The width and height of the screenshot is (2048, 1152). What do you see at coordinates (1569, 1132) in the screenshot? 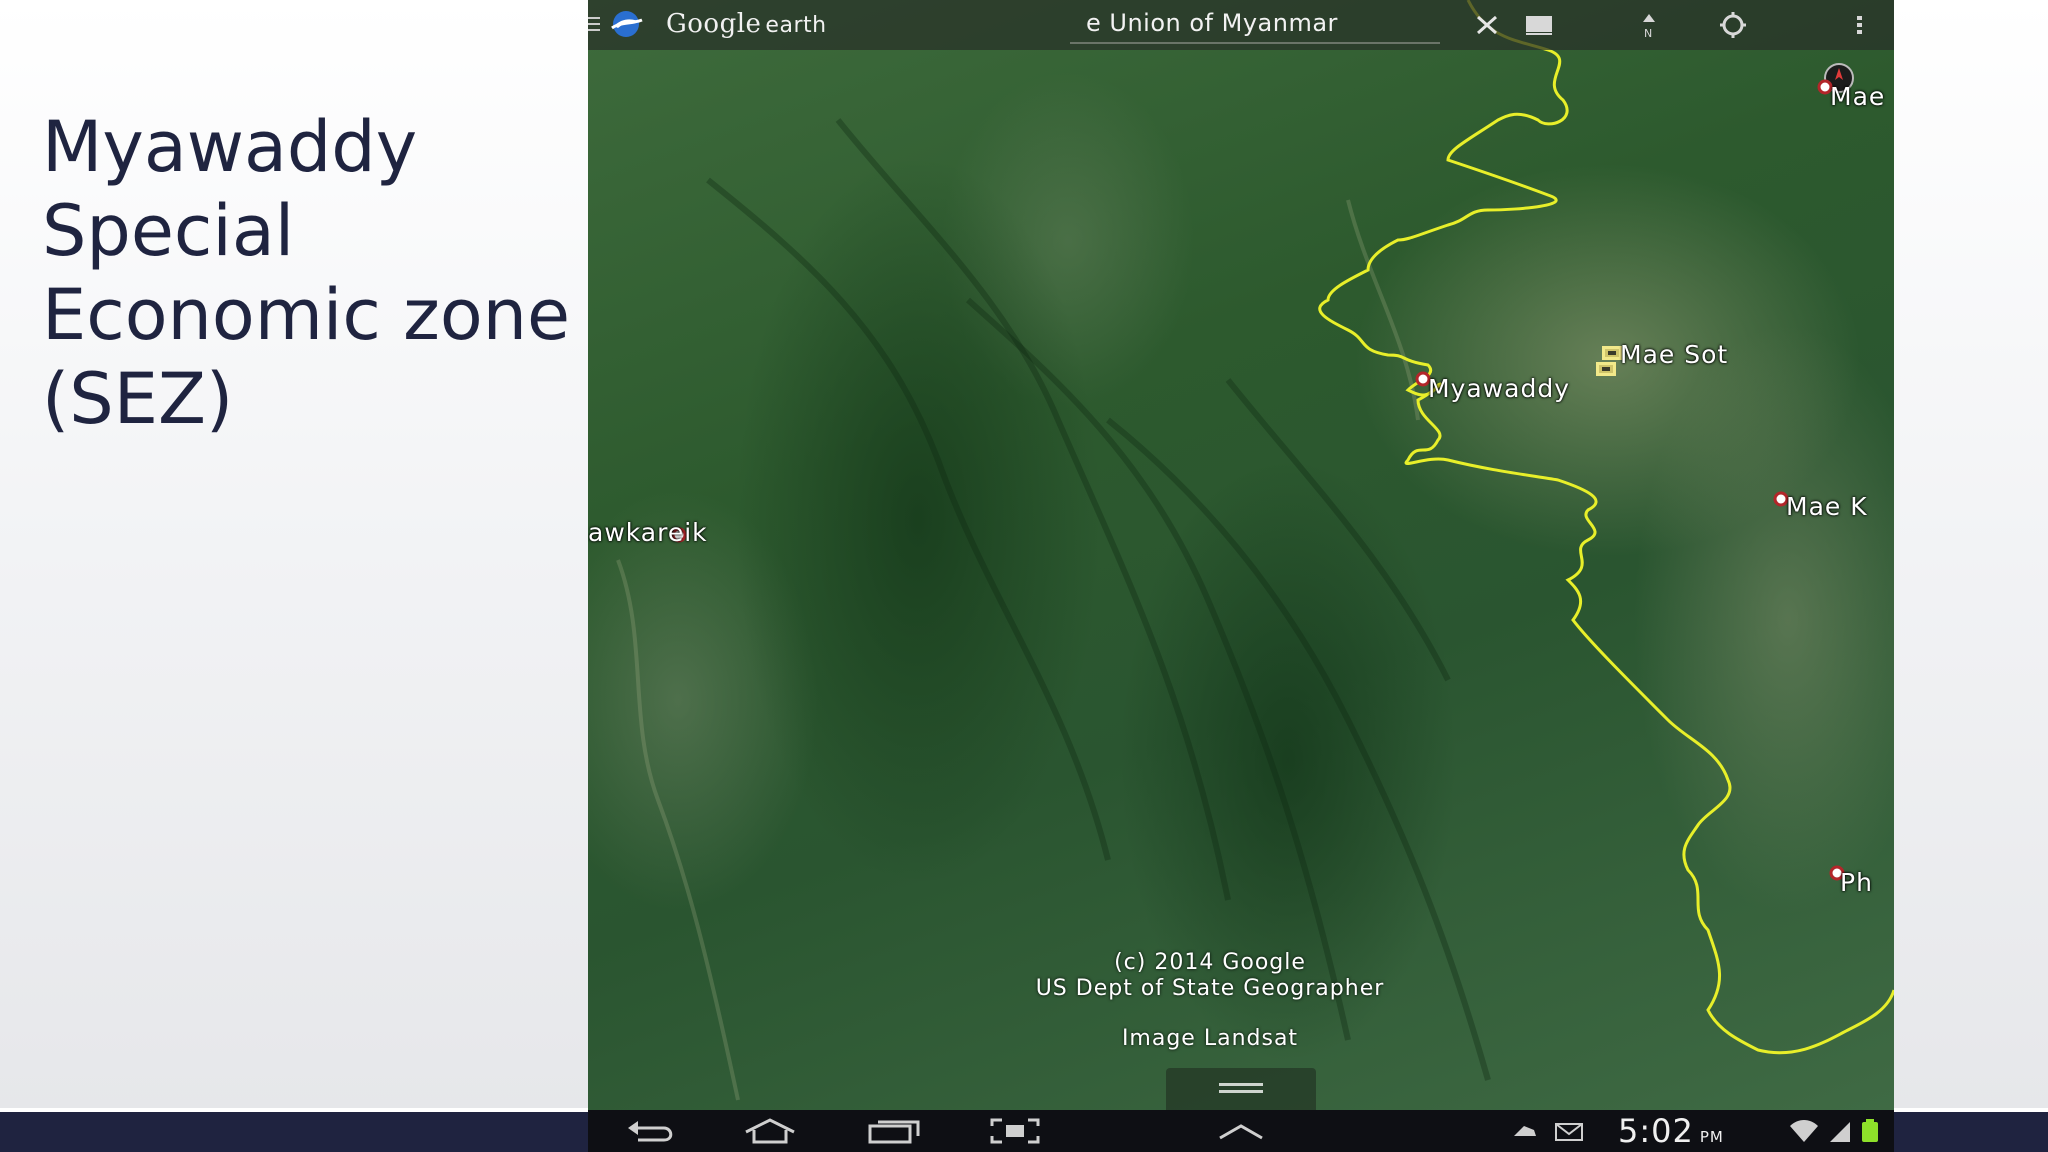
I see `email-notification-icon` at bounding box center [1569, 1132].